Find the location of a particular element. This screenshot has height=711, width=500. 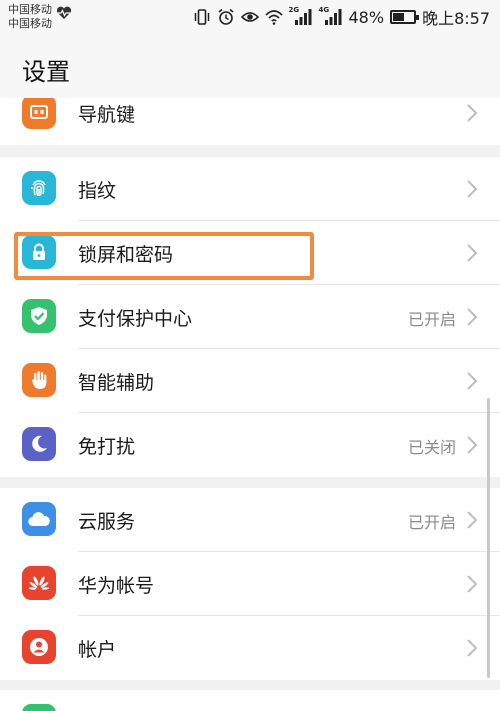

settings-group is located at coordinates (250, 700).